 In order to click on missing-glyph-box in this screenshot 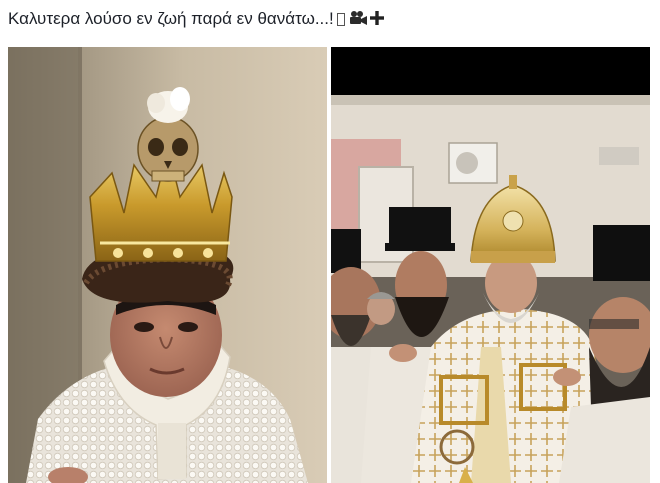, I will do `click(340, 19)`.